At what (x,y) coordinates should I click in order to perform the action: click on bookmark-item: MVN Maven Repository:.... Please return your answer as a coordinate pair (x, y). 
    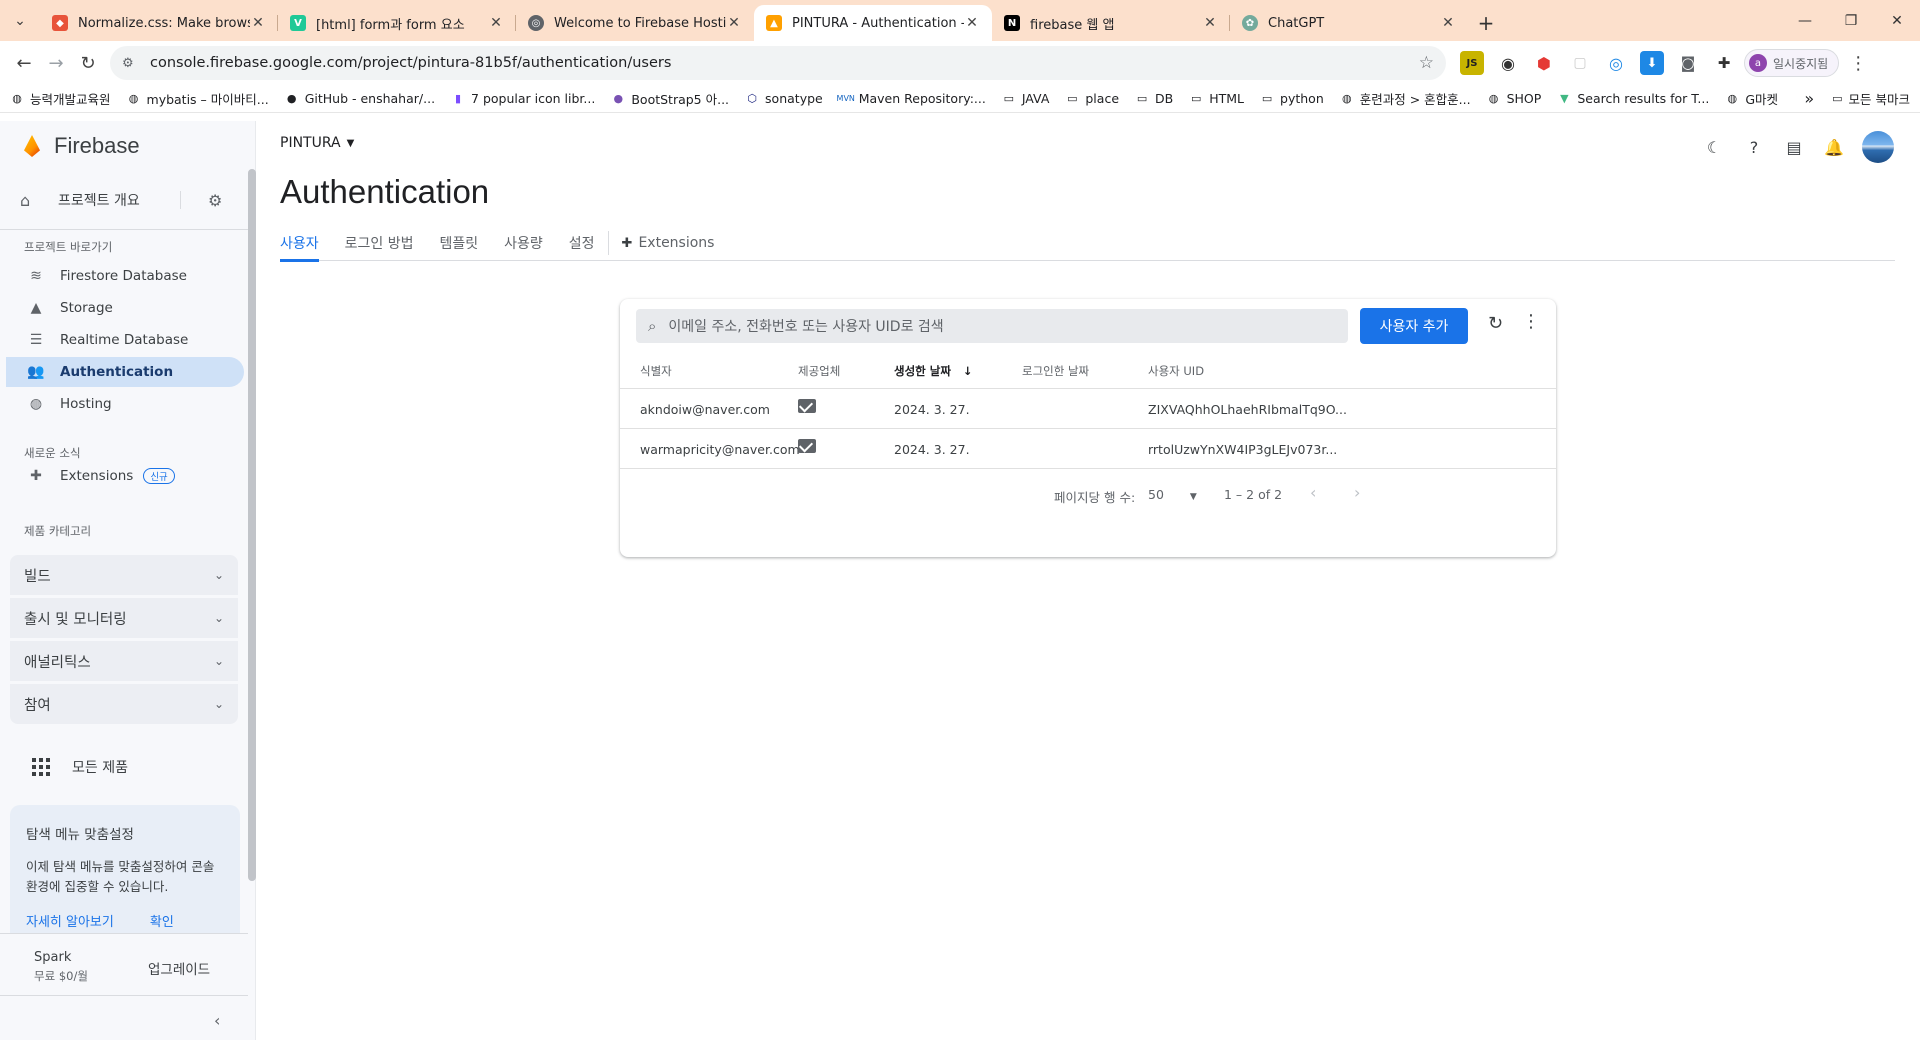
    Looking at the image, I should click on (911, 98).